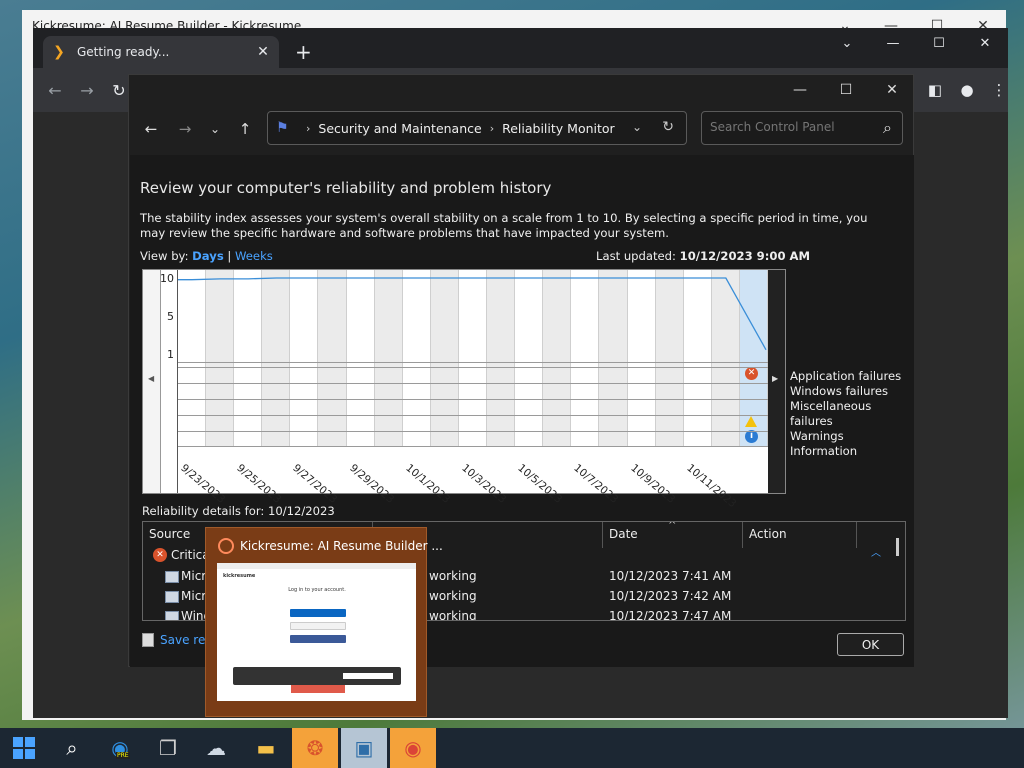 This screenshot has height=768, width=1024. I want to click on thumbnail-preview: kickresume Log in to your account., so click(316, 632).